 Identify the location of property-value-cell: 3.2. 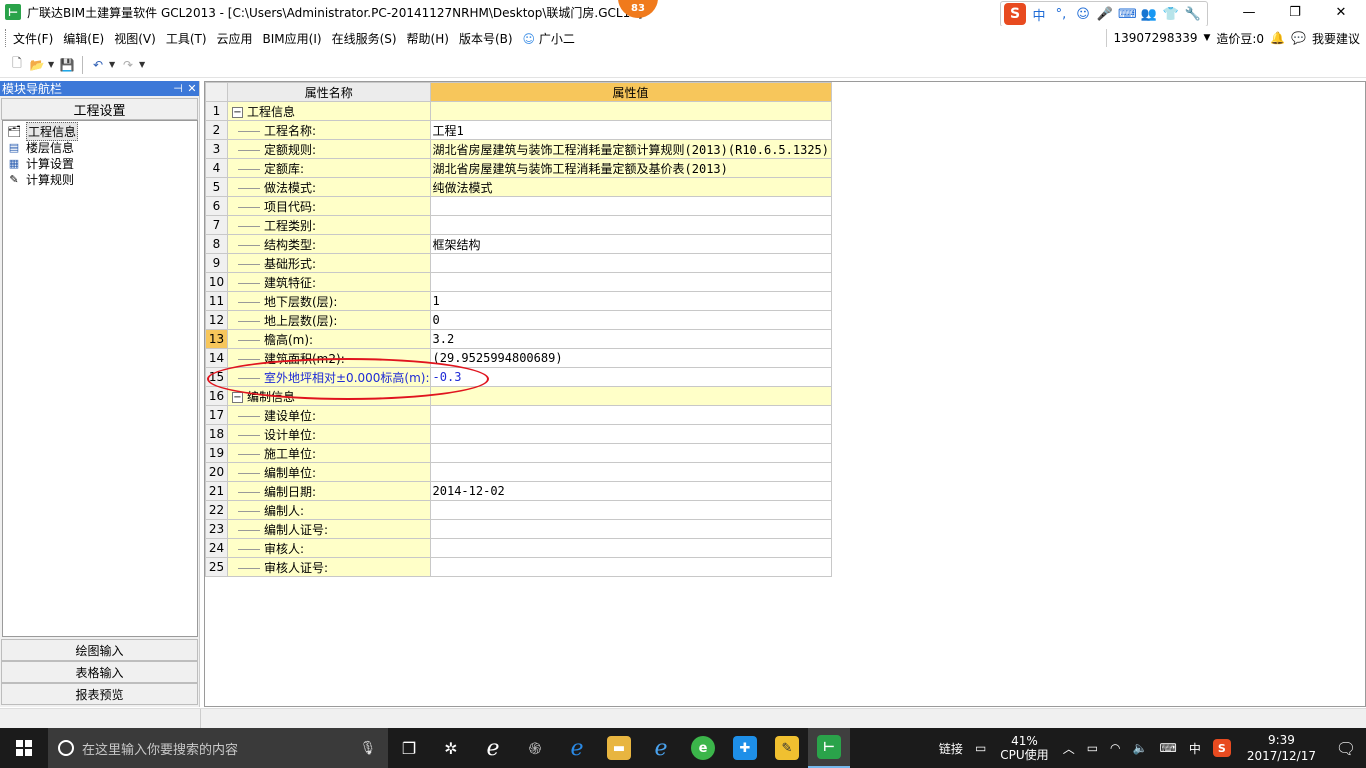
(630, 339).